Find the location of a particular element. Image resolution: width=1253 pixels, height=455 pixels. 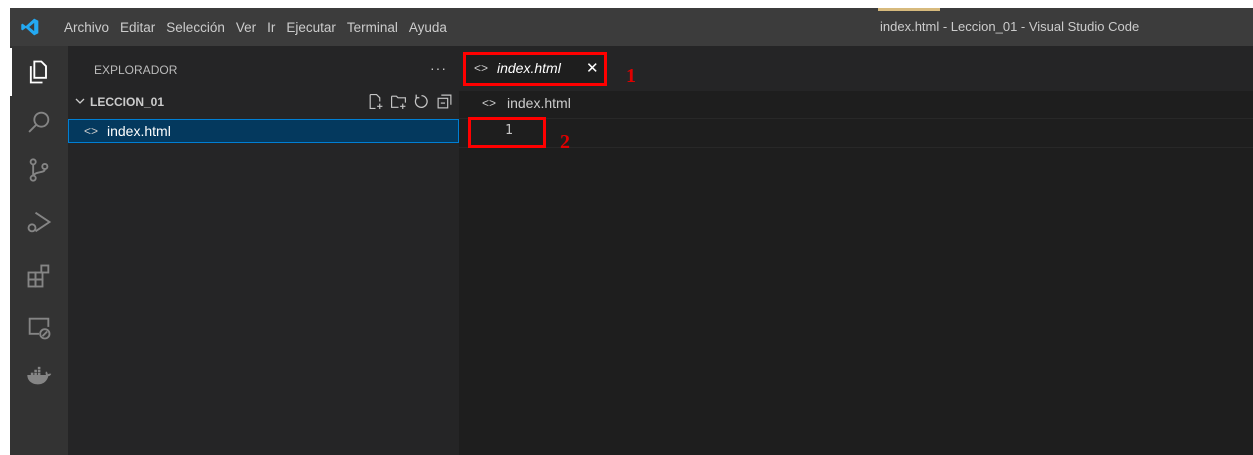

menu-ver: Ver is located at coordinates (246, 27).